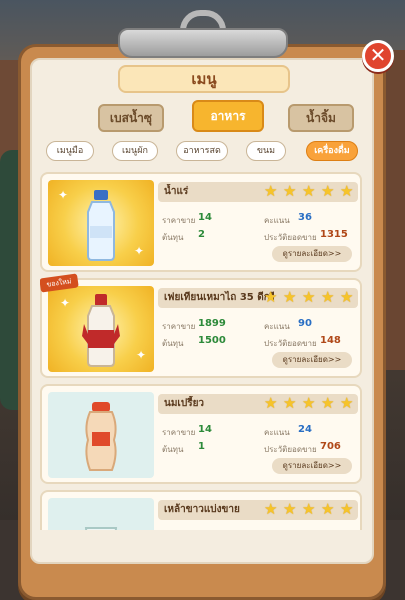 The height and width of the screenshot is (600, 405). I want to click on item-name: นมเปรี้ยว, so click(184, 403).